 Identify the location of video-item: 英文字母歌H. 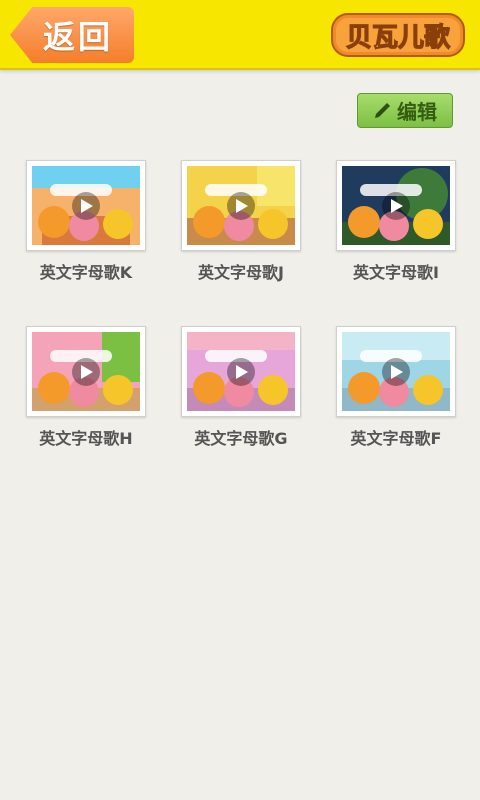
(86, 387).